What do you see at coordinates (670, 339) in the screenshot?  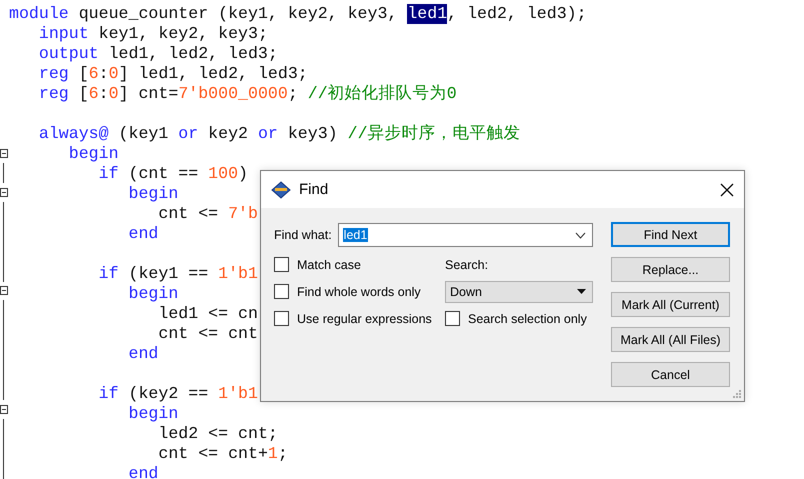 I see `dialog-button: Mark All (All Files)` at bounding box center [670, 339].